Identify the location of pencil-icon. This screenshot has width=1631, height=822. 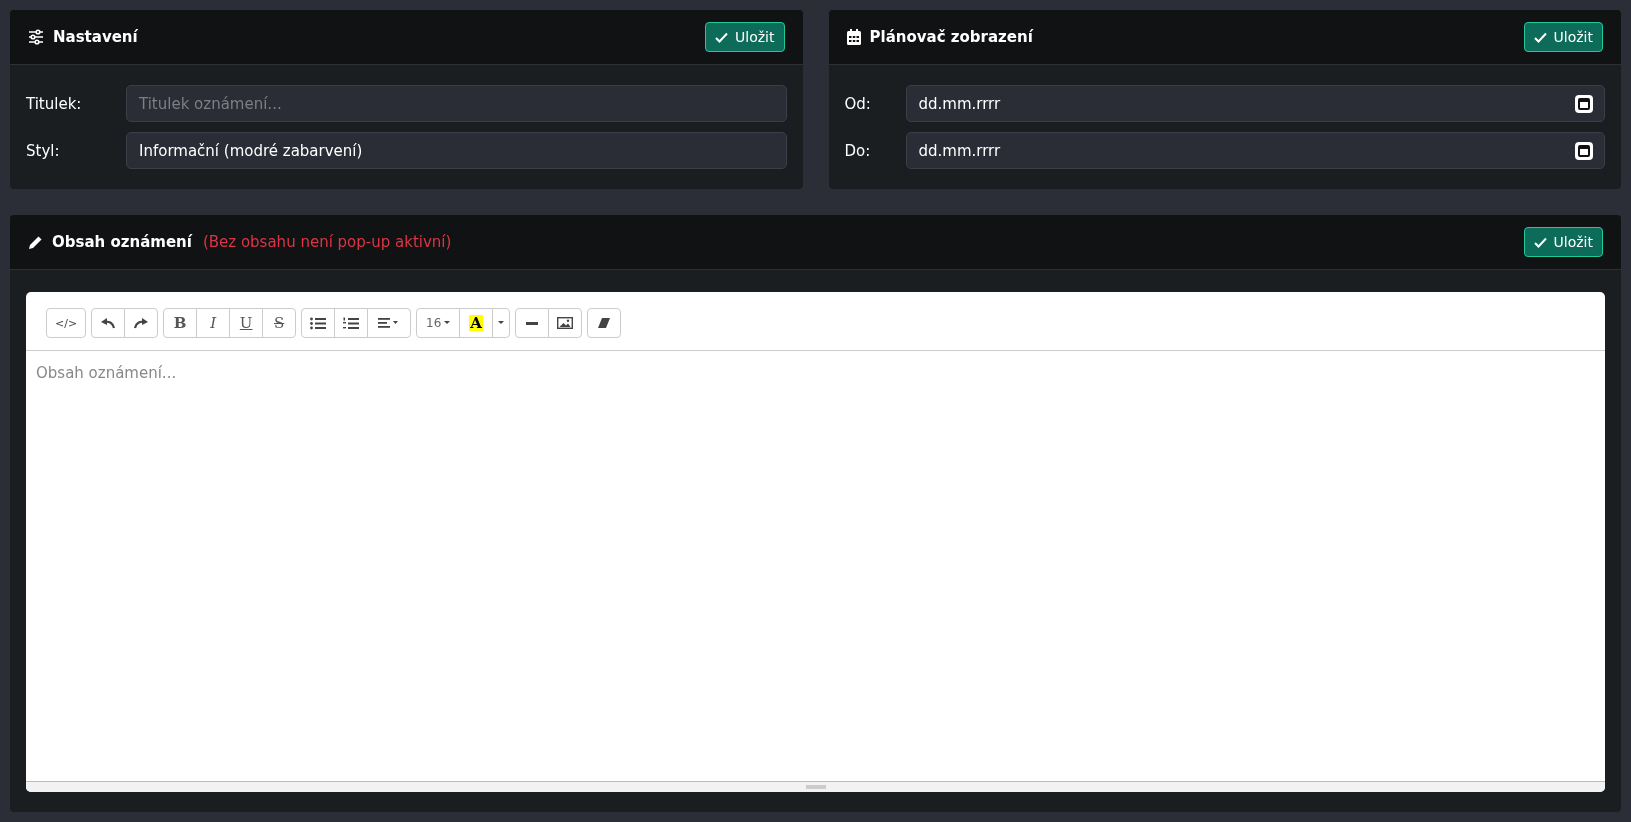
(35, 242).